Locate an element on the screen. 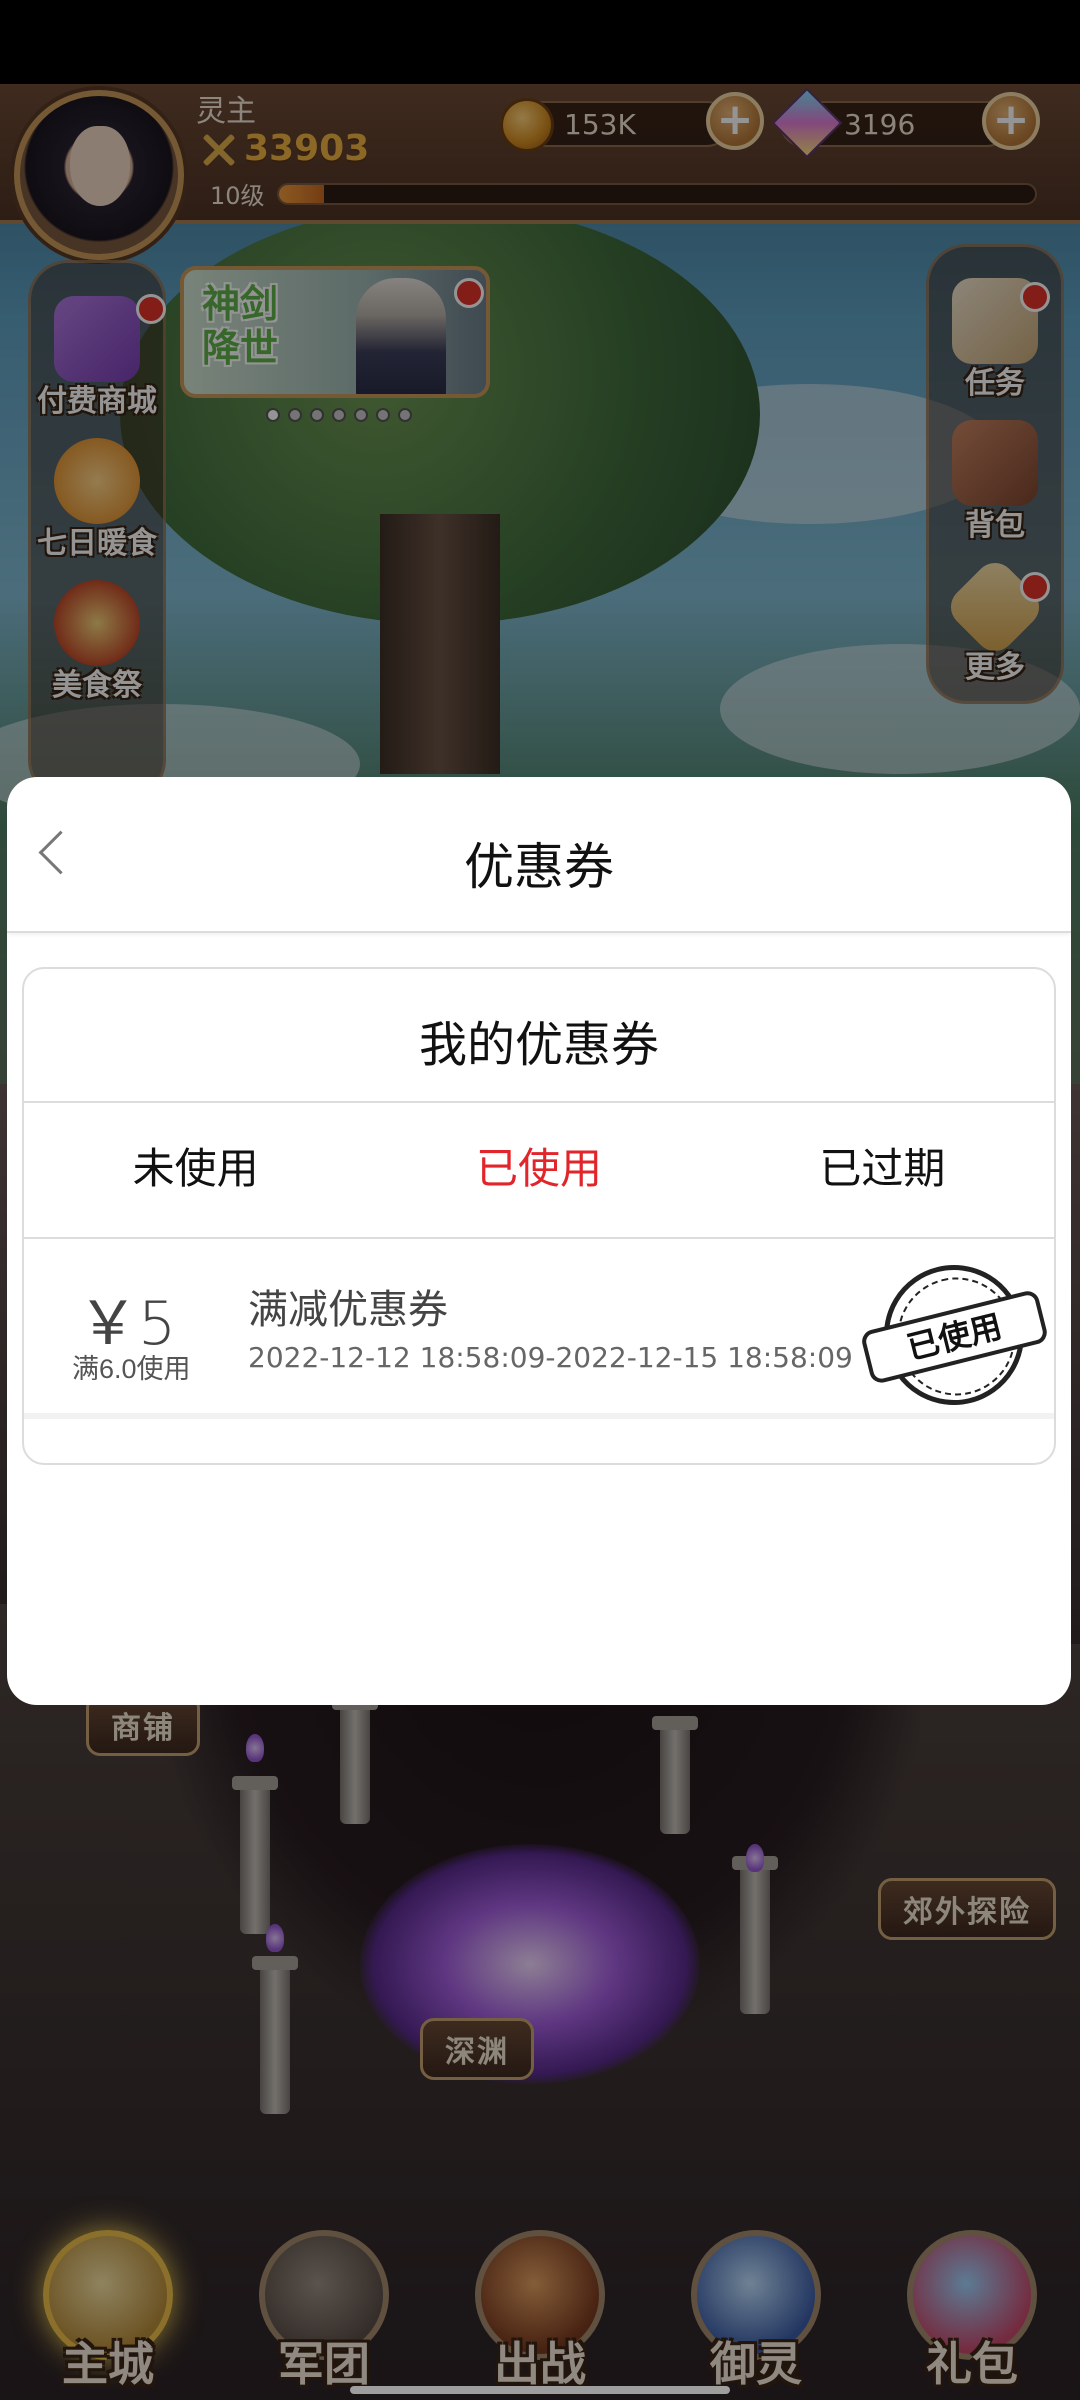 This screenshot has width=1080, height=2400. used-stamp-label: 已使用 is located at coordinates (954, 1337).